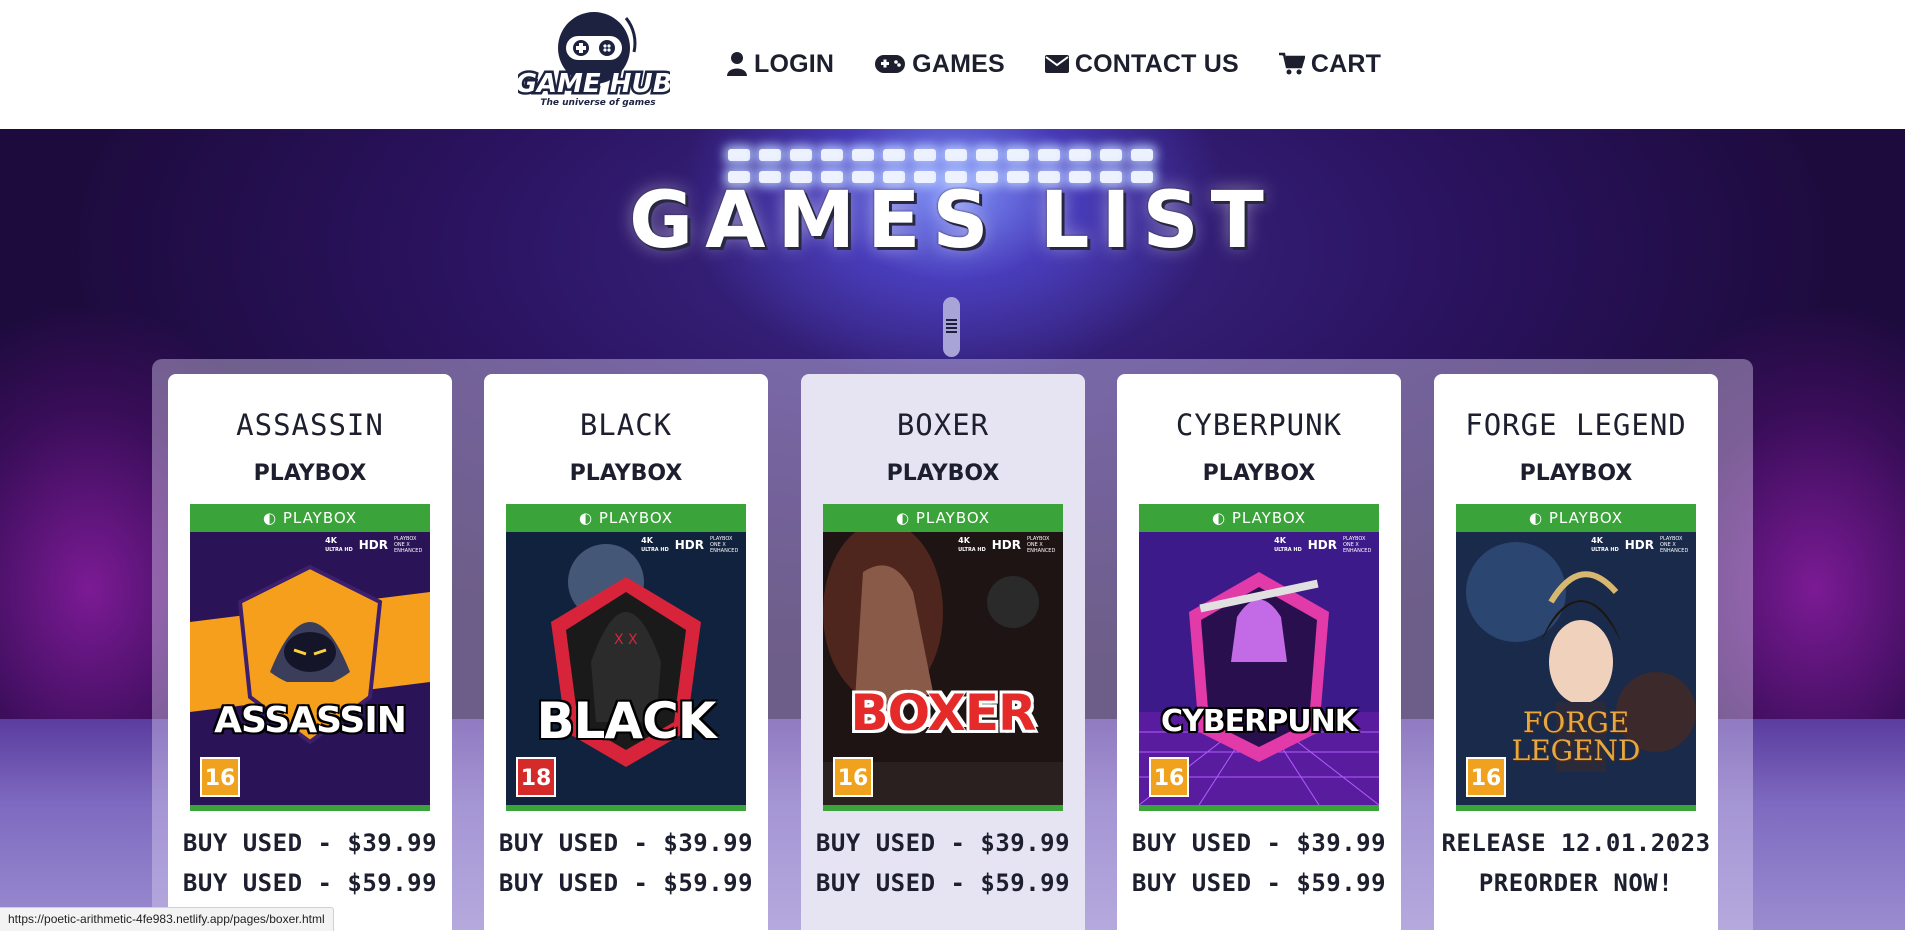  Describe the element at coordinates (536, 777) in the screenshot. I see `age-rating-badge: 18` at that location.